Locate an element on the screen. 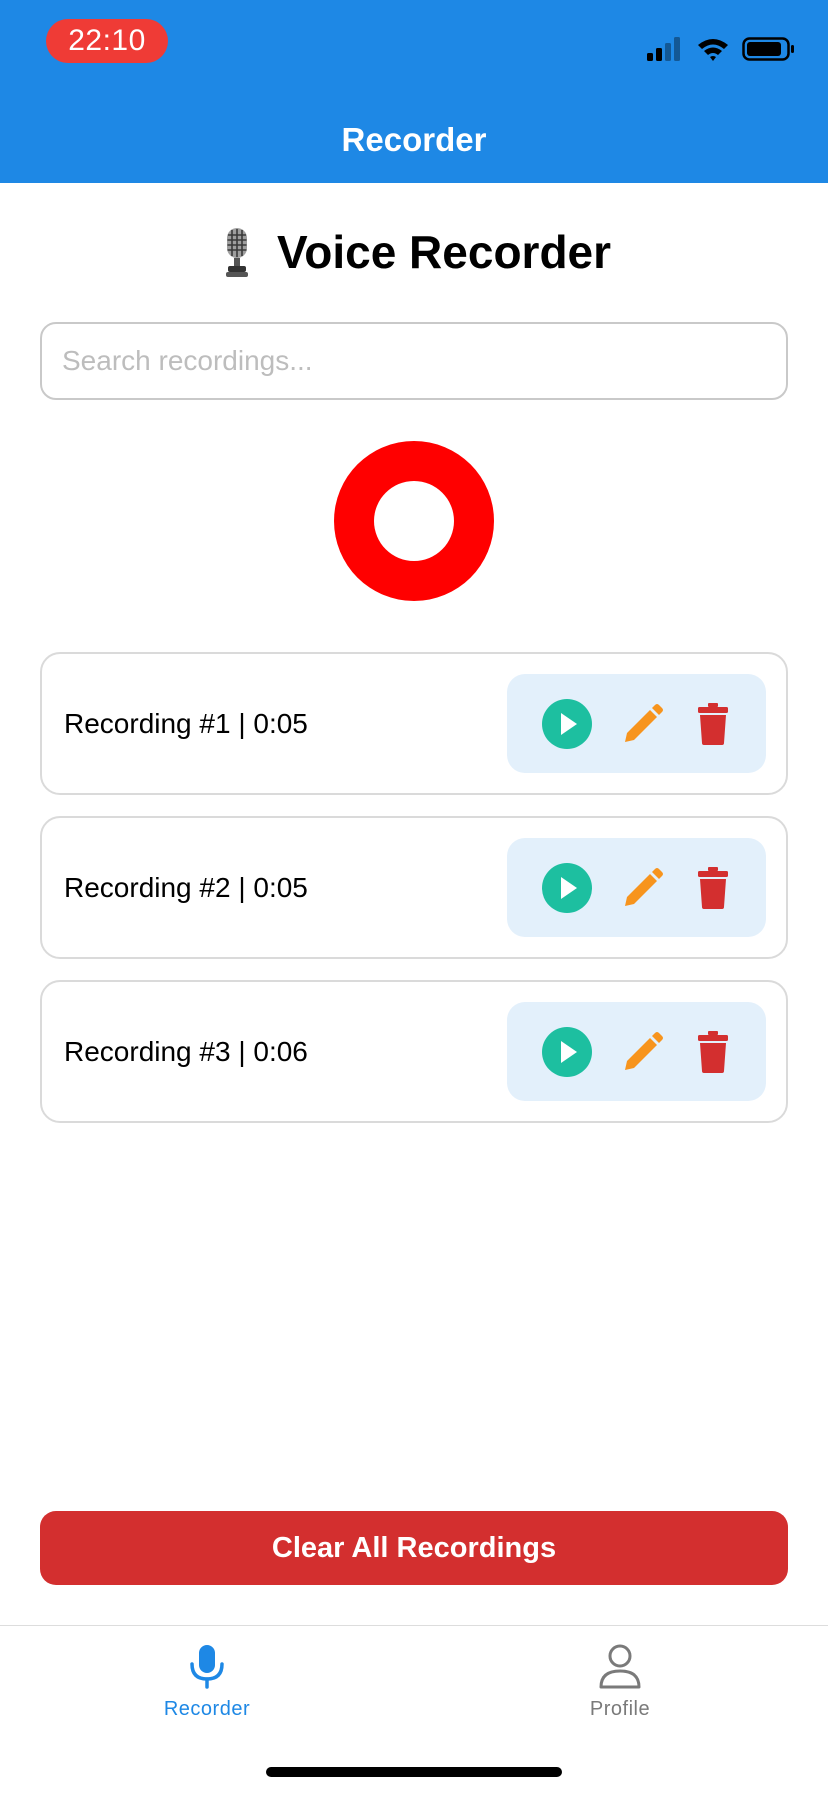 This screenshot has height=1793, width=828. status-time: 22:10 is located at coordinates (107, 41).